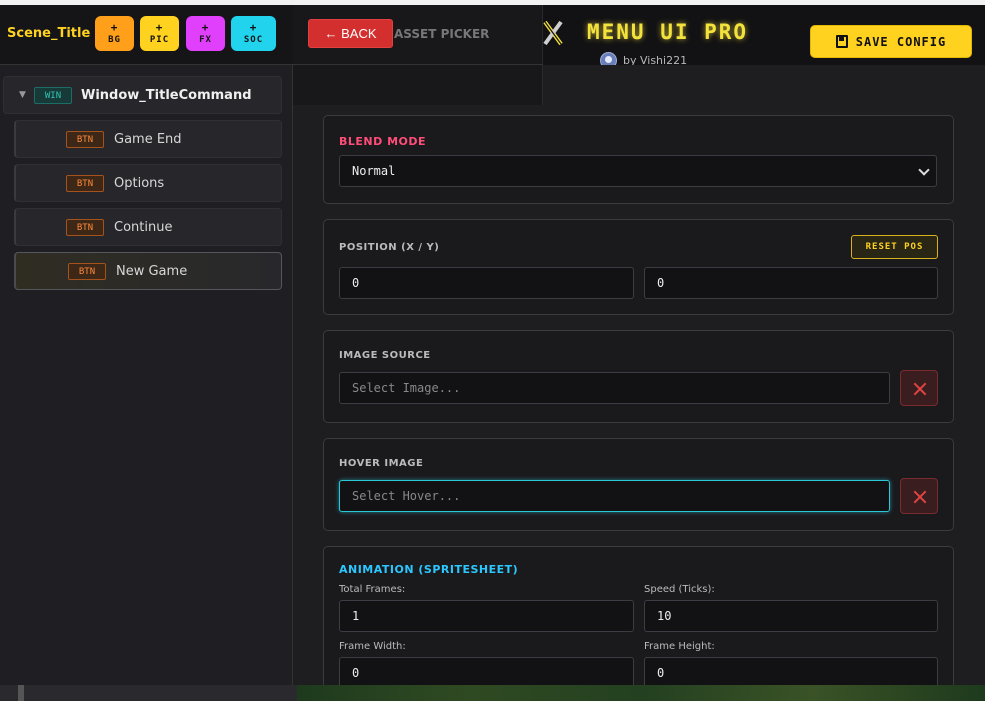 The height and width of the screenshot is (701, 985). Describe the element at coordinates (383, 141) in the screenshot. I see `blend-mode-label: BLEND MODE` at that location.